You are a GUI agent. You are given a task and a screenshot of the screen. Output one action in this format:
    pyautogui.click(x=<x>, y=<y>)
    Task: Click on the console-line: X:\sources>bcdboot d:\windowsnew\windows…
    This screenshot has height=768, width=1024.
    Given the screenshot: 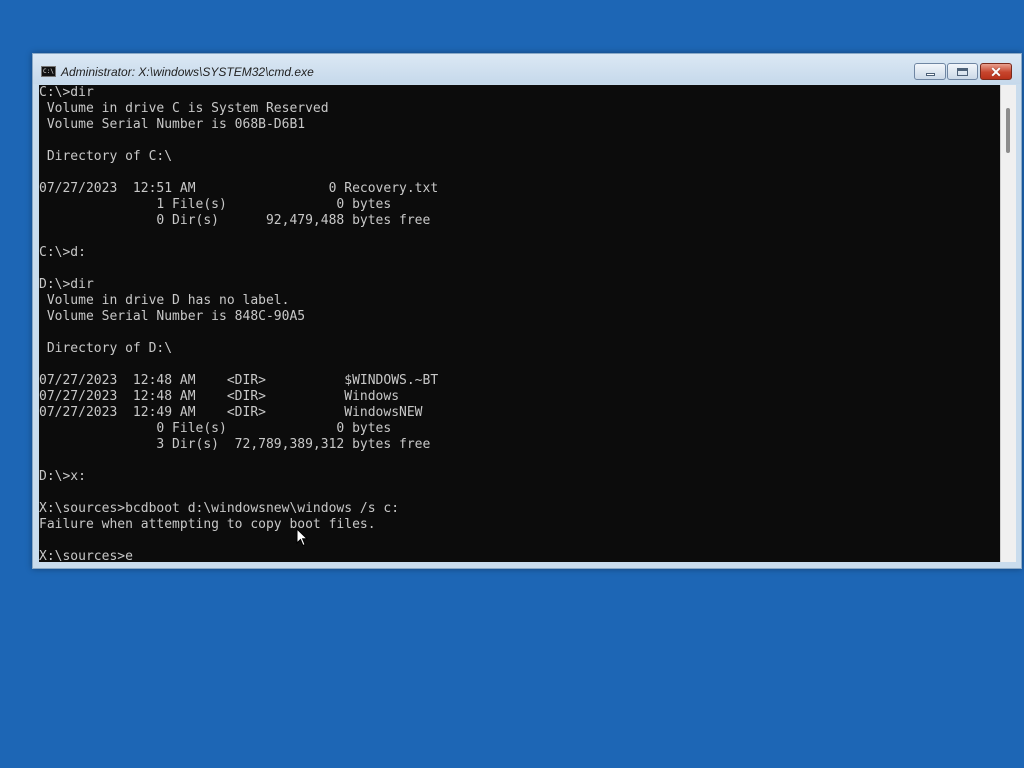 What is the action you would take?
    pyautogui.click(x=219, y=508)
    